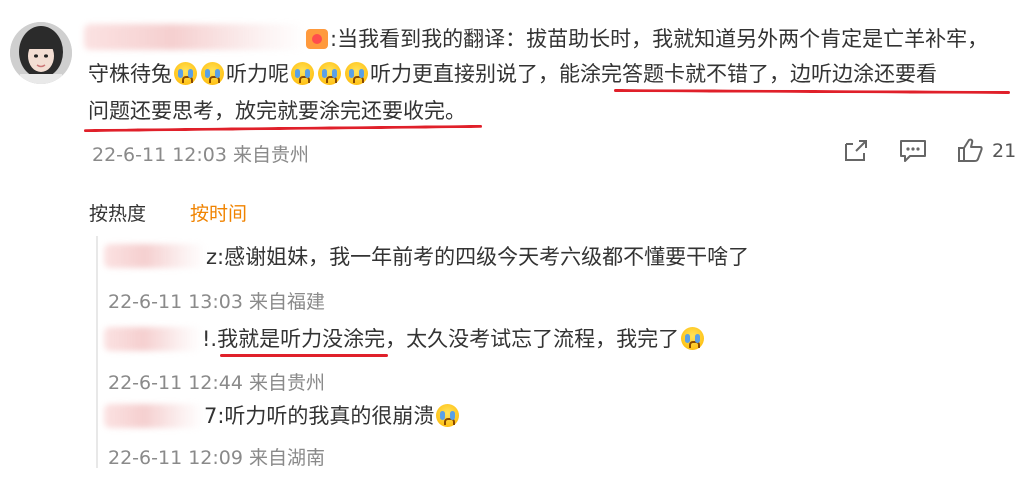 The height and width of the screenshot is (496, 1030). I want to click on reply-timestamp: 22-6-11 12:09 来自湖南, so click(216, 458).